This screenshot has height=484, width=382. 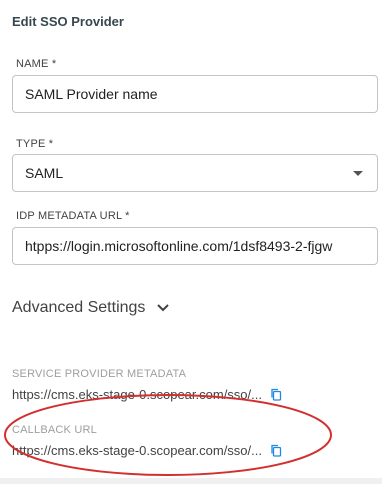 I want to click on panel-title: Edit SSO Provider, so click(x=68, y=21).